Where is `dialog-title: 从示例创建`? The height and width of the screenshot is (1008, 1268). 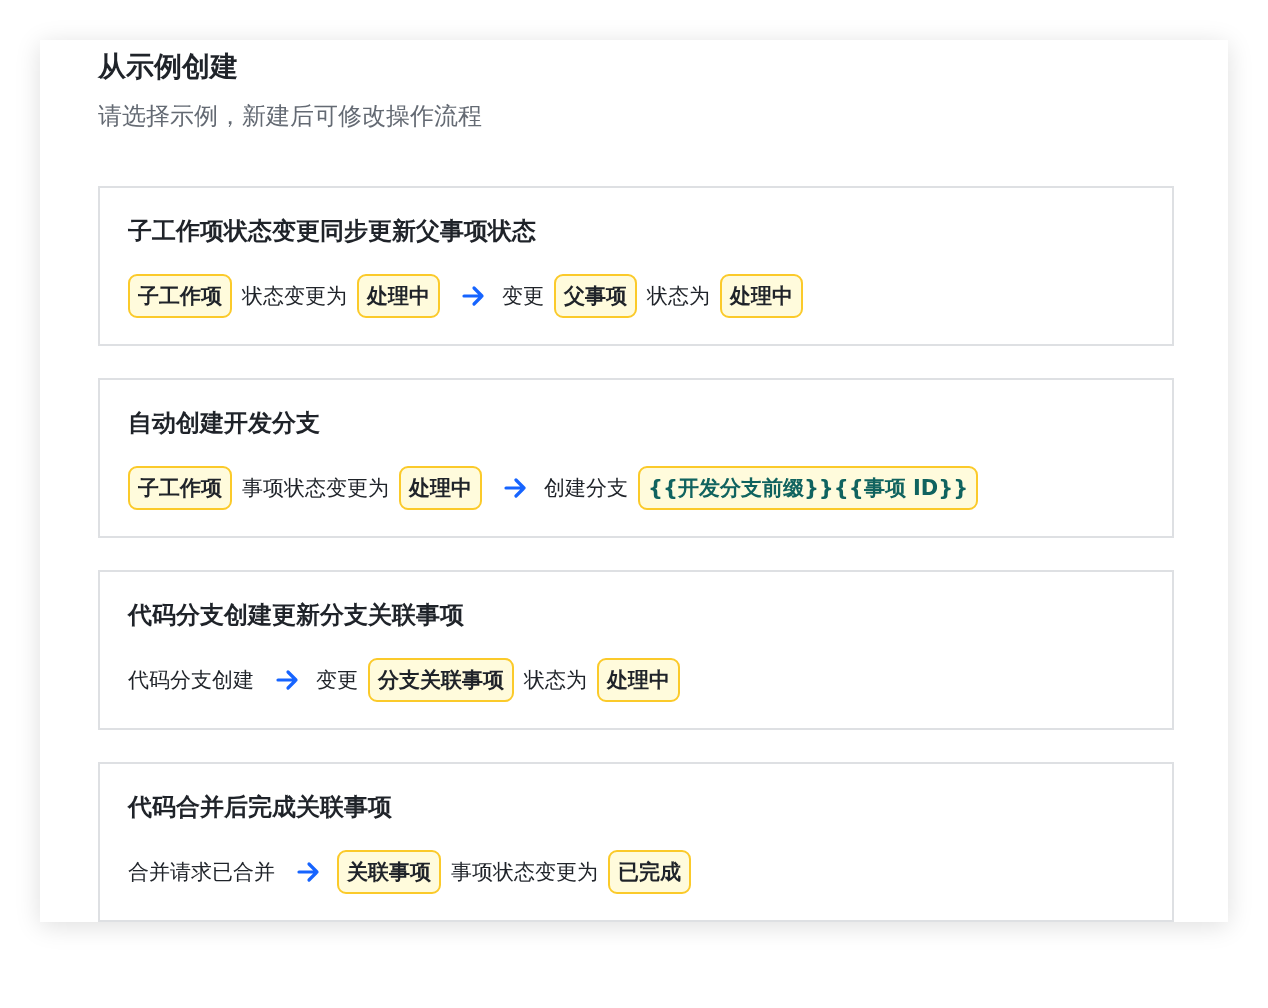 dialog-title: 从示例创建 is located at coordinates (168, 67).